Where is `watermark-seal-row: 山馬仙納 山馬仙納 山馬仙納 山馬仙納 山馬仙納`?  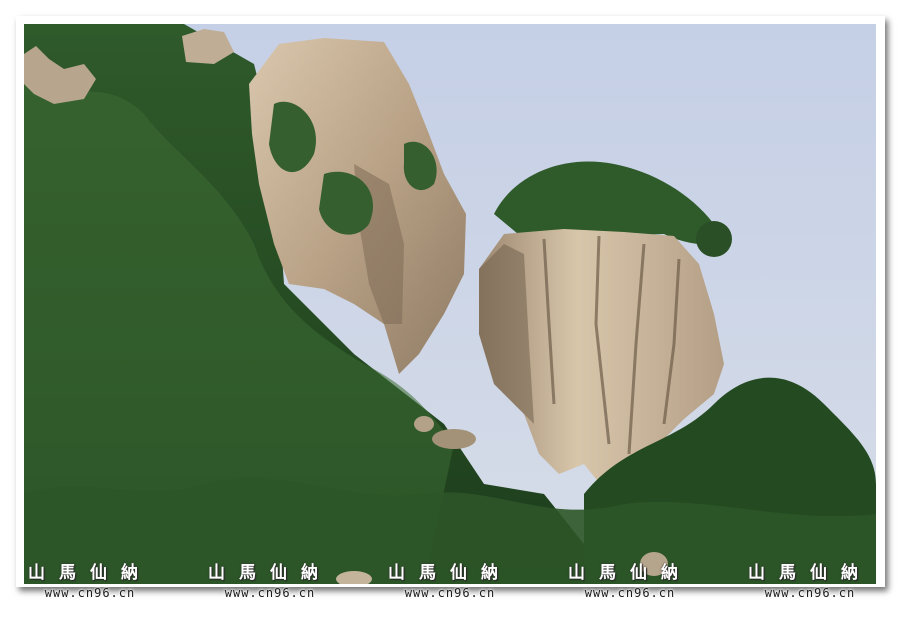
watermark-seal-row: 山馬仙納 山馬仙納 山馬仙納 山馬仙納 山馬仙納 is located at coordinates (450, 571).